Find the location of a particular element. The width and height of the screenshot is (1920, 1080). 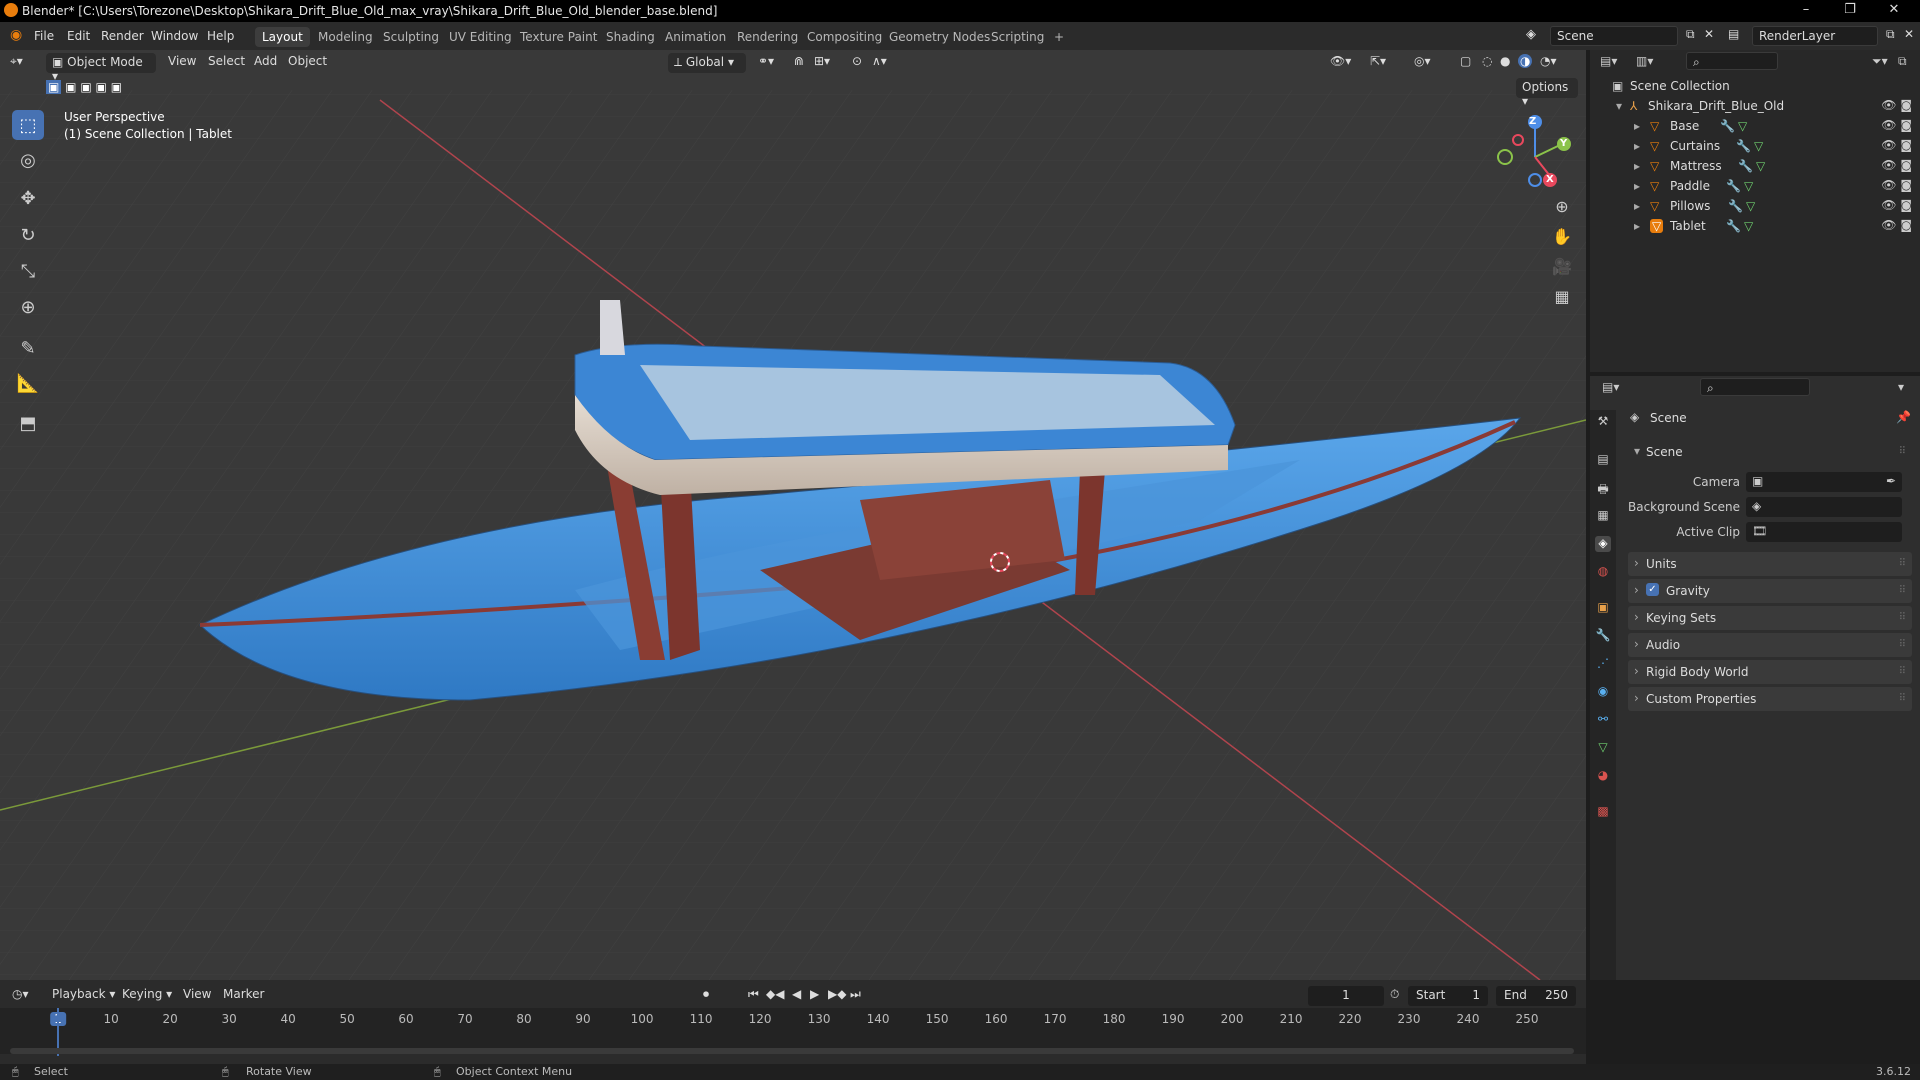

menu-render: Render is located at coordinates (122, 36).